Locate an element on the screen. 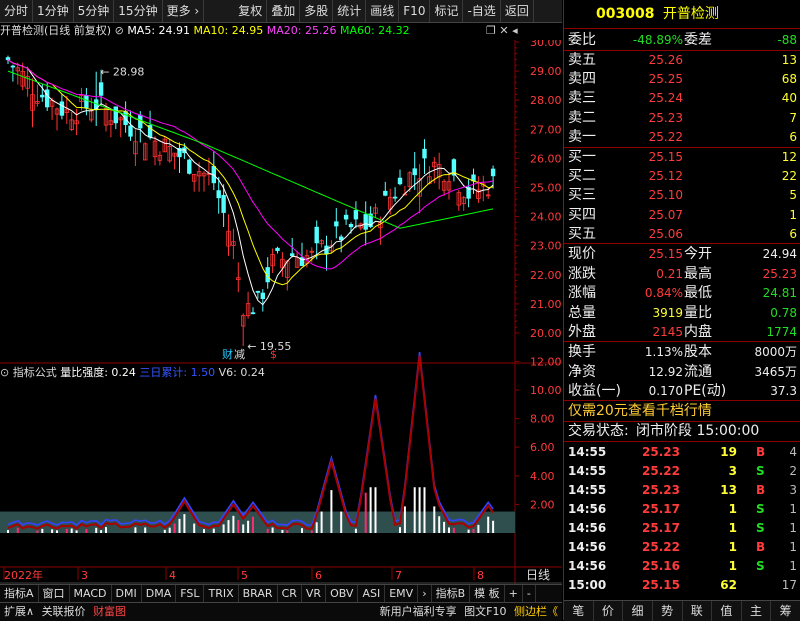  bid-row: 买三 25.10 5 is located at coordinates (682, 195).